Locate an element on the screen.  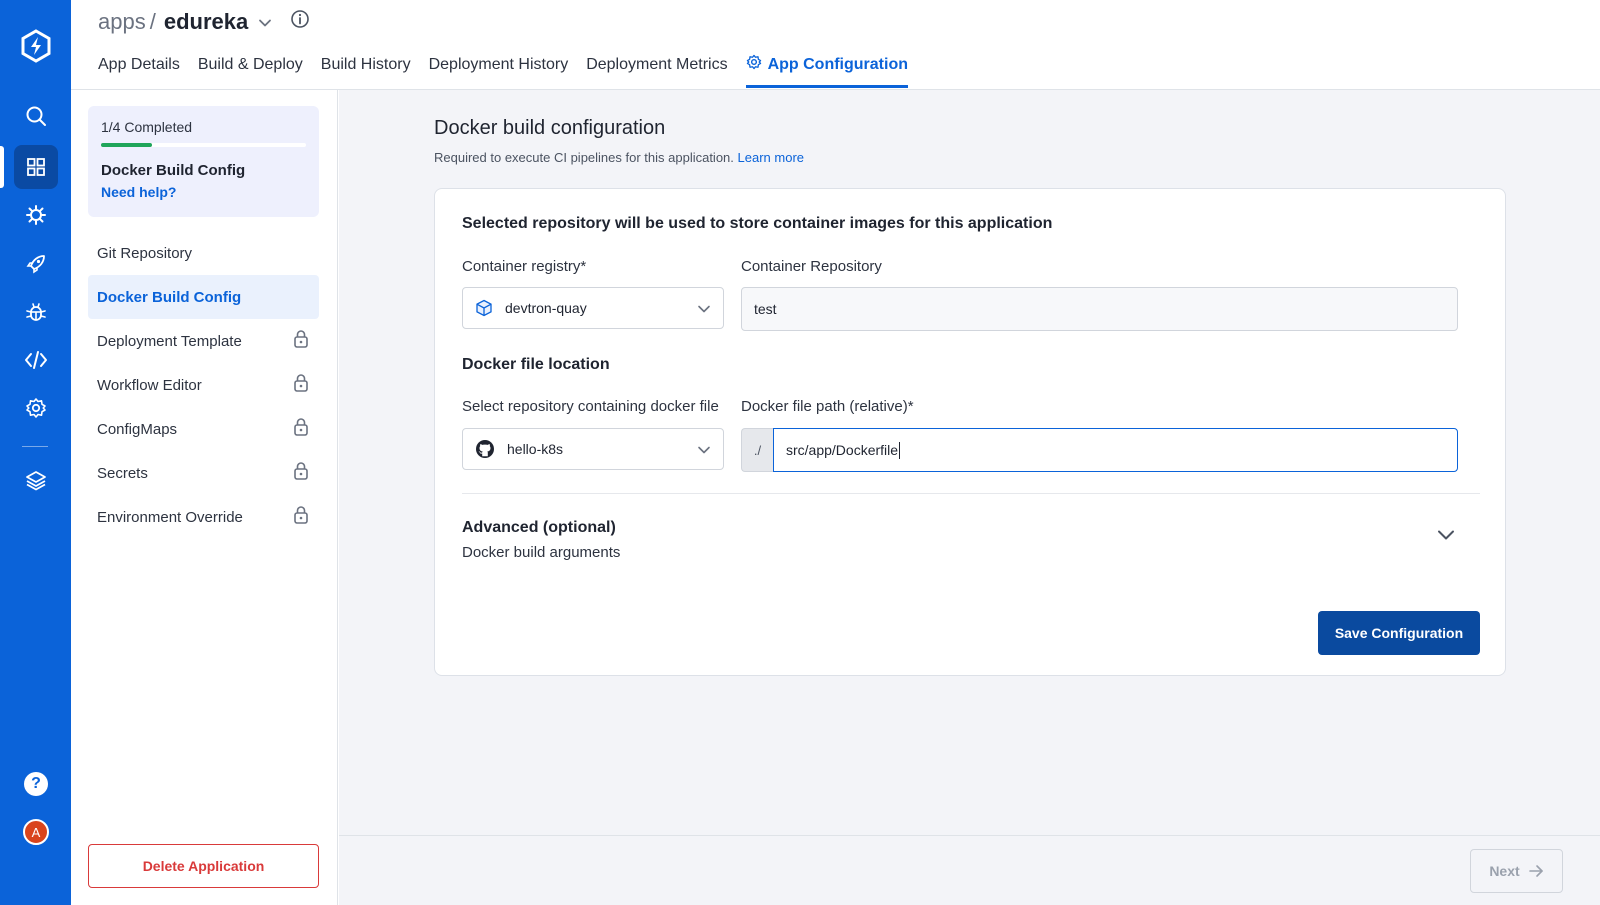
nav-item-workflow-editor: Workflow Editor is located at coordinates (203, 385).